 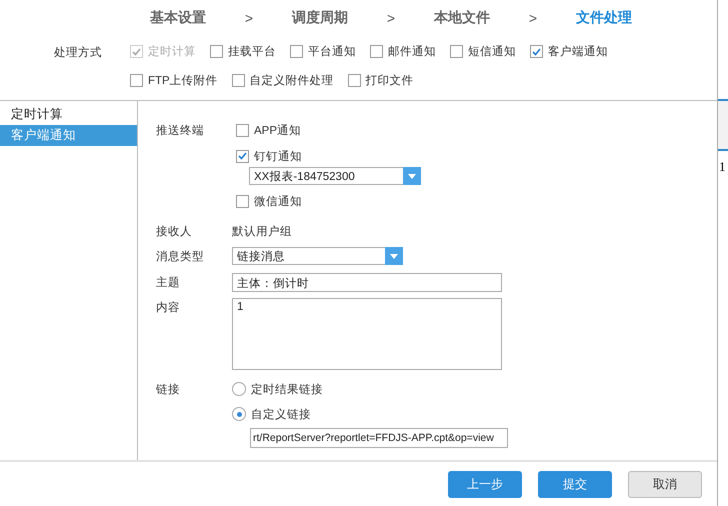 What do you see at coordinates (178, 17) in the screenshot?
I see `wizard-step: 基本设置` at bounding box center [178, 17].